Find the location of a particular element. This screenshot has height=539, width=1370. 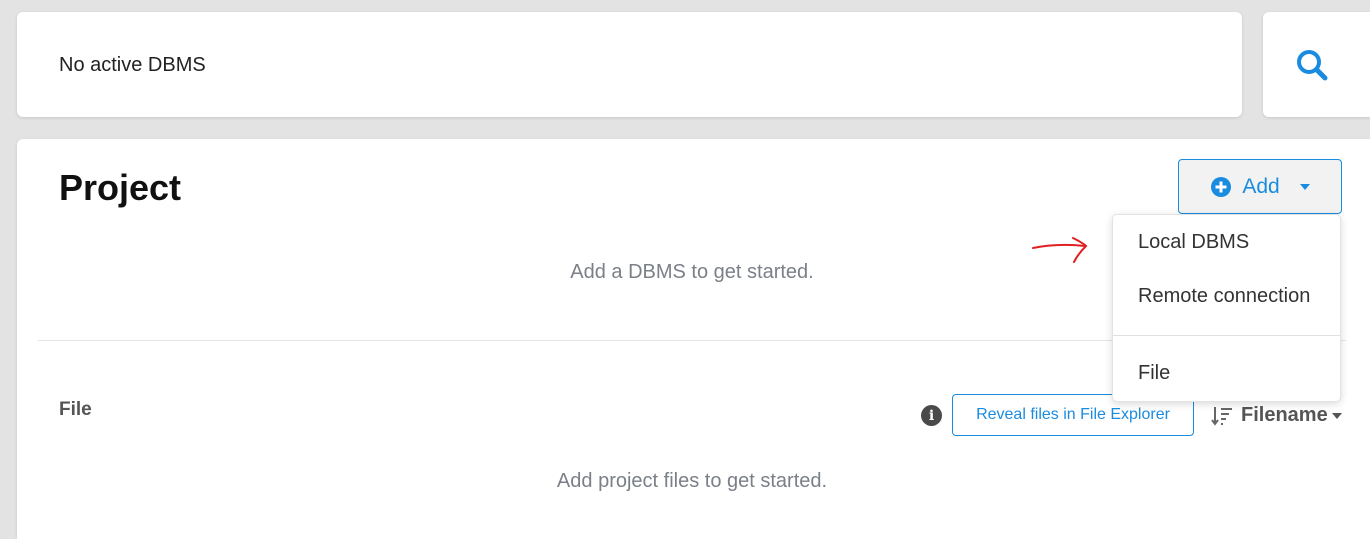

plus-circle-icon is located at coordinates (1221, 186).